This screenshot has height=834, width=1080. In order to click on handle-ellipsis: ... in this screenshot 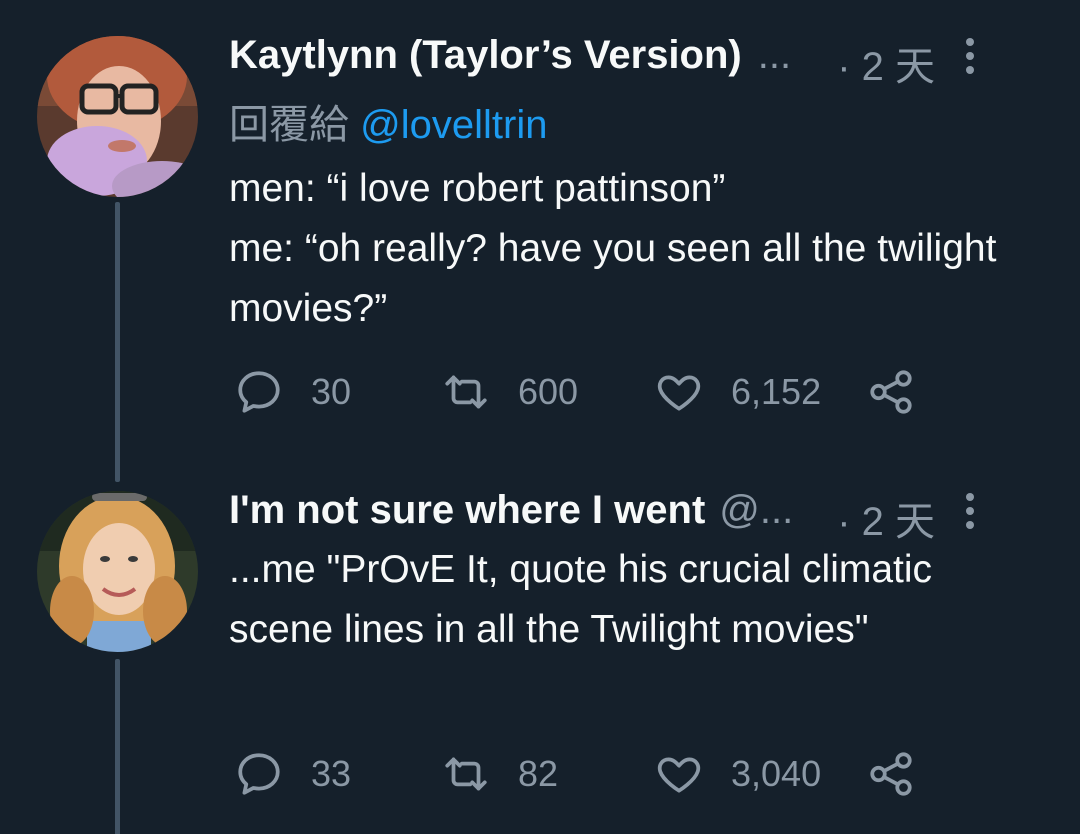, I will do `click(774, 54)`.